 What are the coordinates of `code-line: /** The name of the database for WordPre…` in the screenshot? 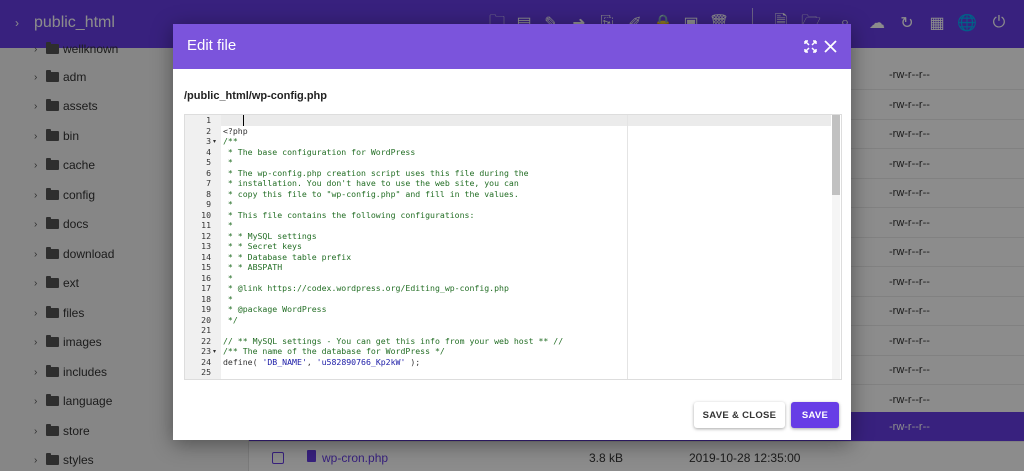 It's located at (334, 351).